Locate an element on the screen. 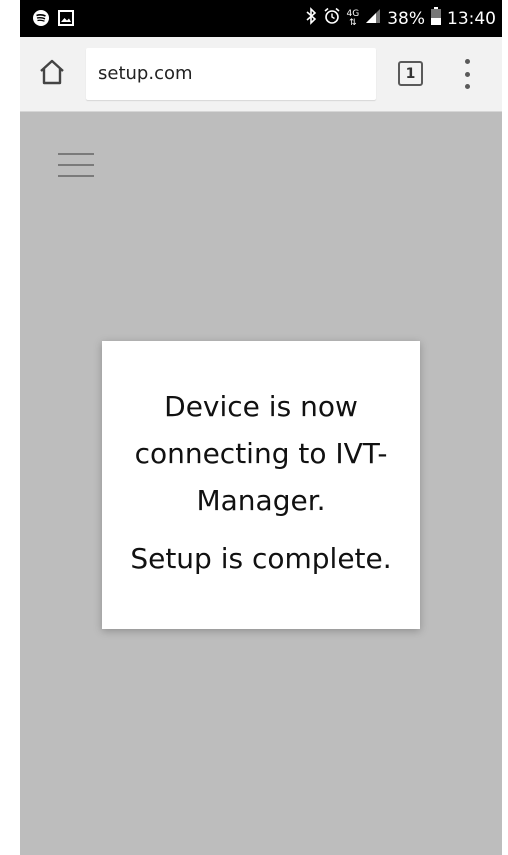 This screenshot has width=508, height=855. battery-icon is located at coordinates (436, 18).